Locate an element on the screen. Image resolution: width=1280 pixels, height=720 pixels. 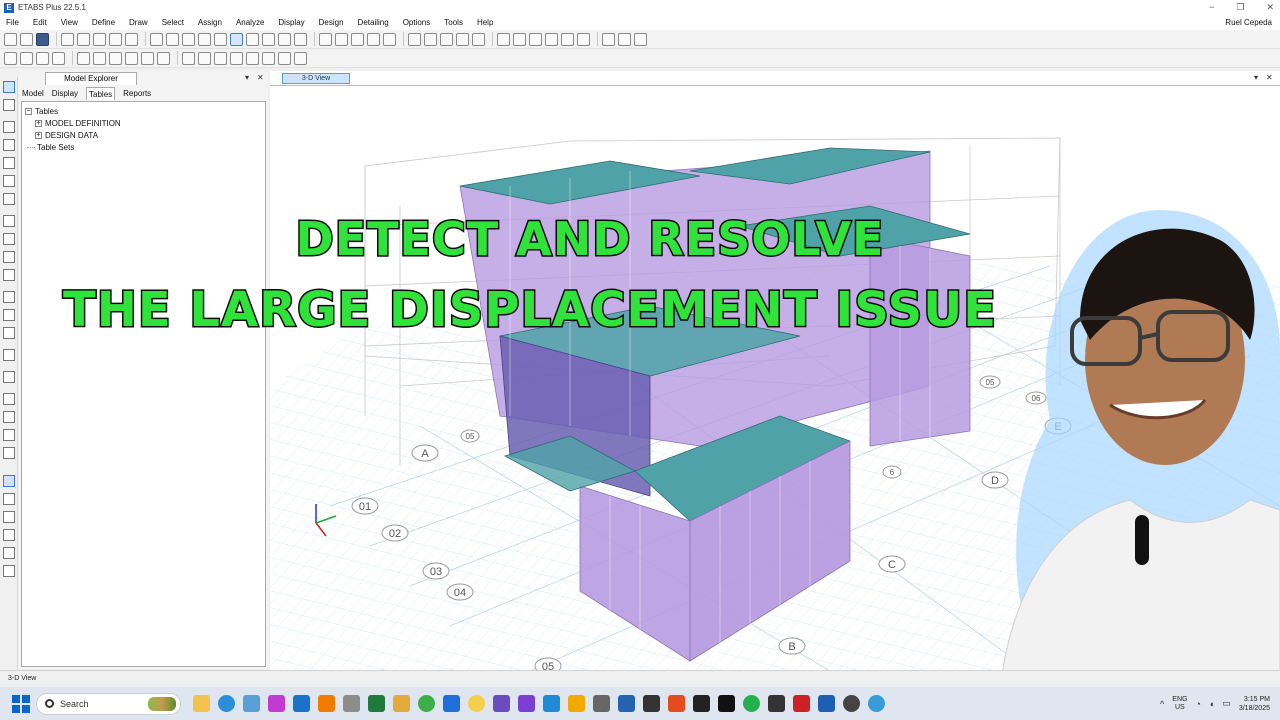
assign-frame-icon is located at coordinates (608, 39).